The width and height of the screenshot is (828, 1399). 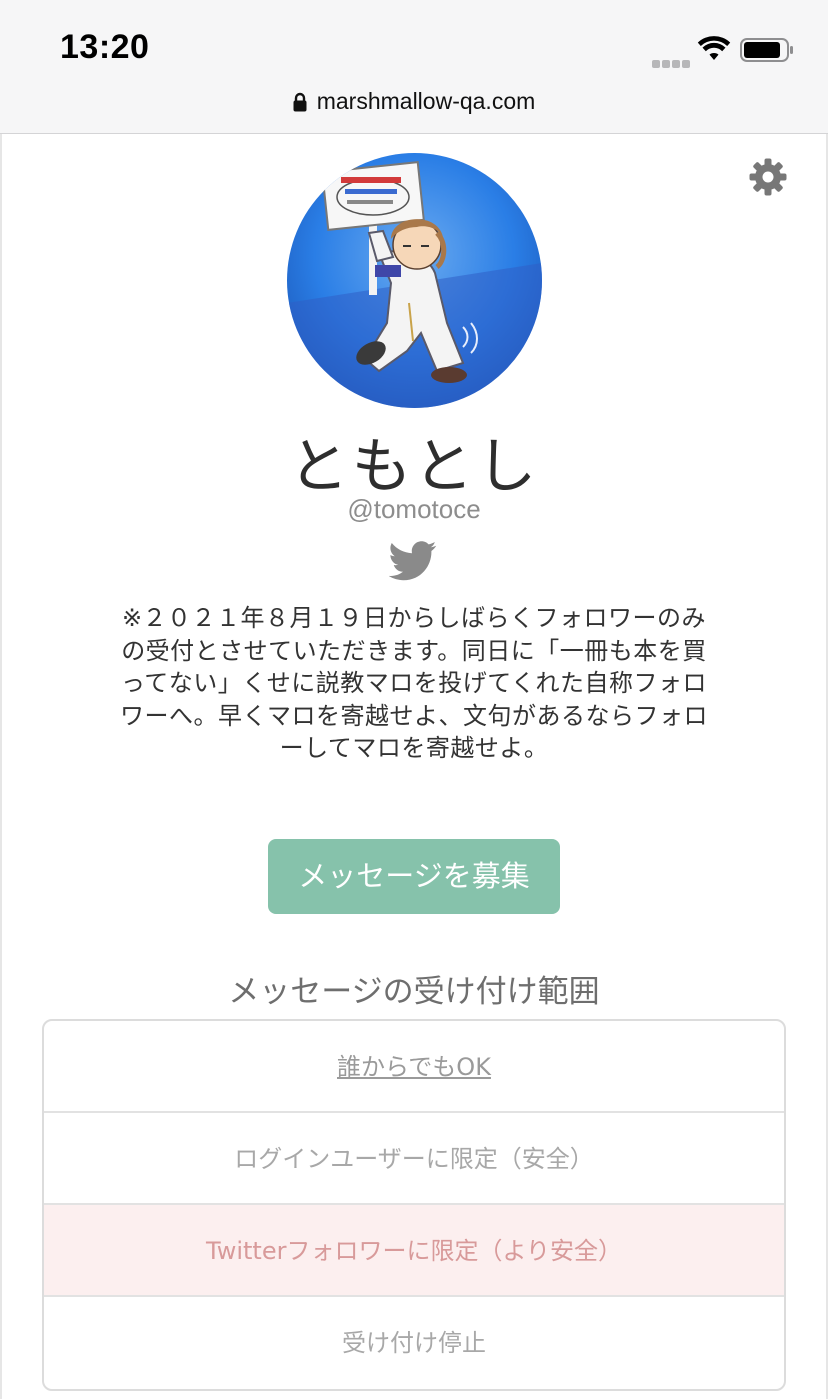 What do you see at coordinates (105, 47) in the screenshot?
I see `status-time: 13:20` at bounding box center [105, 47].